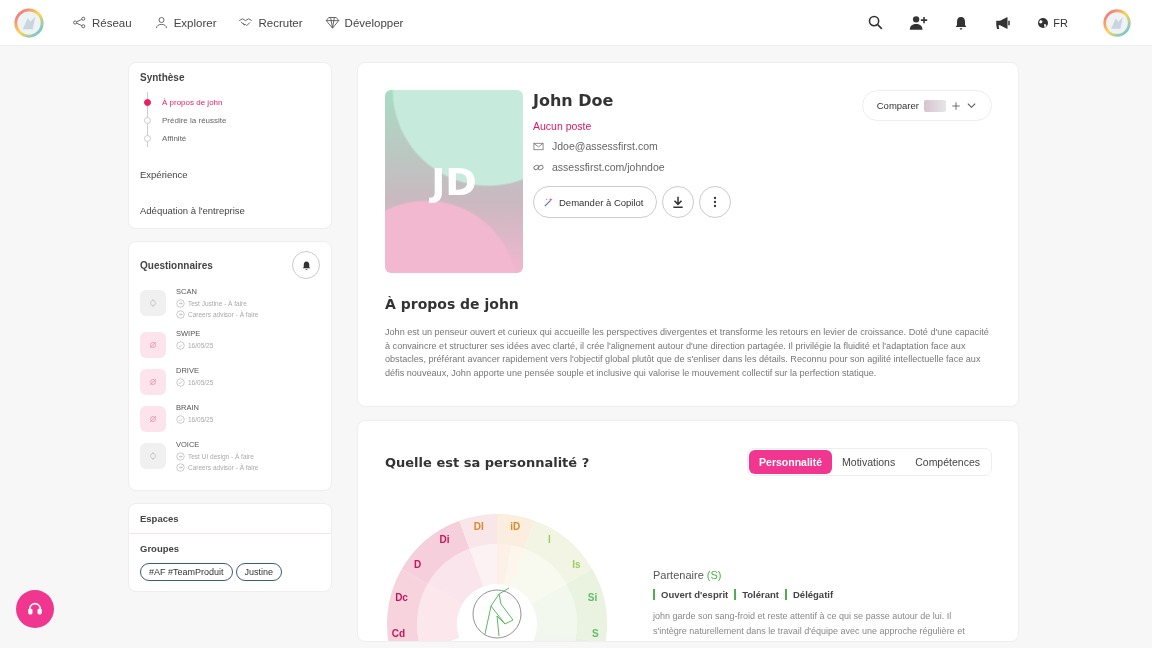 This screenshot has height=648, width=1152. I want to click on profile-initials: JD, so click(454, 181).